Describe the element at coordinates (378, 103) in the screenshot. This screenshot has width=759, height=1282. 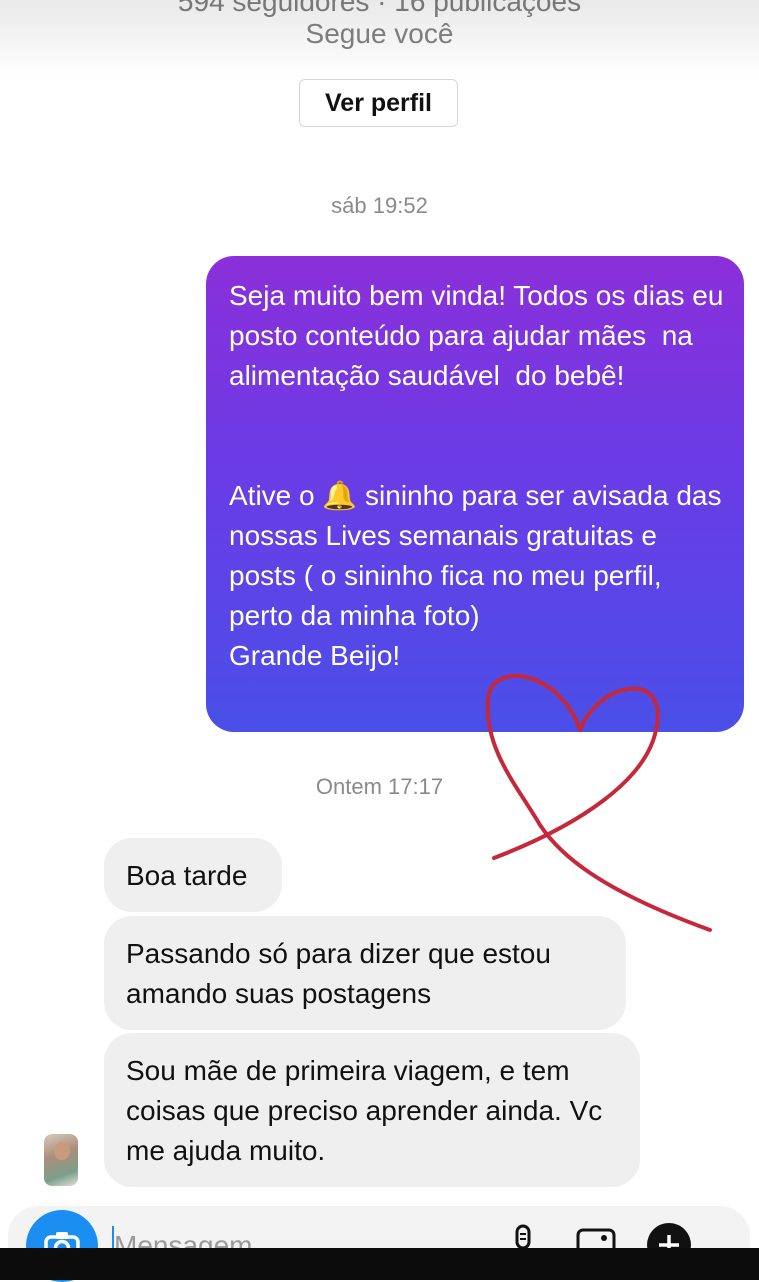
I see `view-profile-button: Ver perfil` at that location.